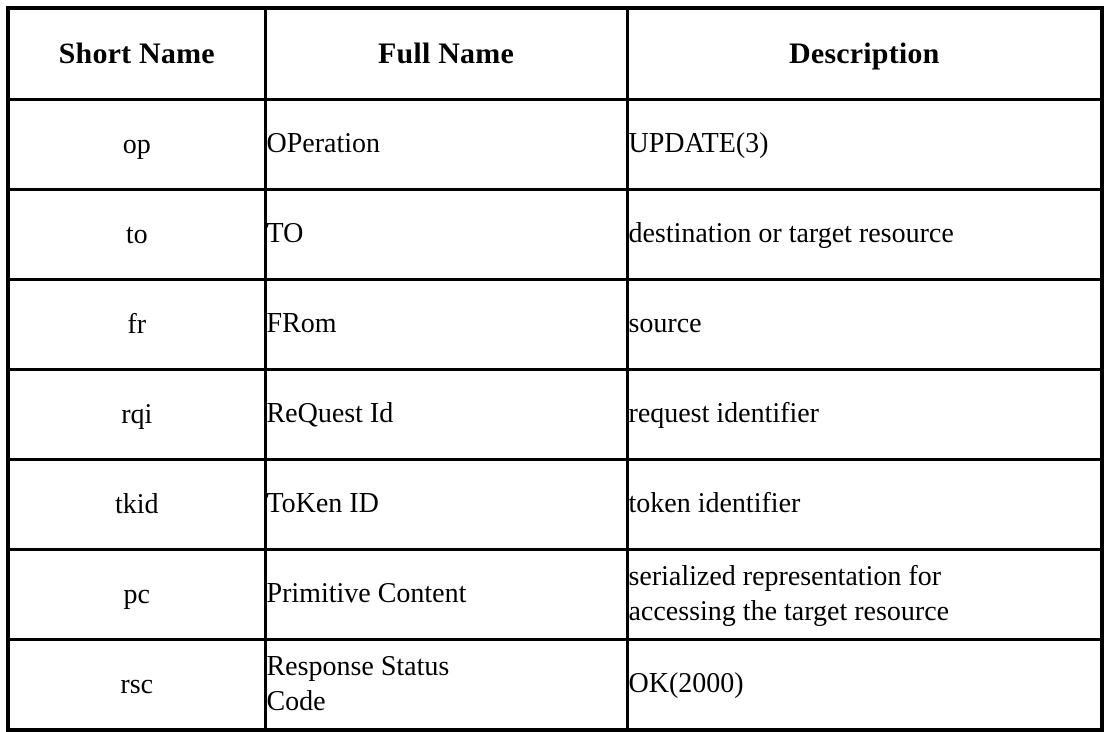 The image size is (1112, 732). Describe the element at coordinates (864, 53) in the screenshot. I see `column-header-description: Description` at that location.